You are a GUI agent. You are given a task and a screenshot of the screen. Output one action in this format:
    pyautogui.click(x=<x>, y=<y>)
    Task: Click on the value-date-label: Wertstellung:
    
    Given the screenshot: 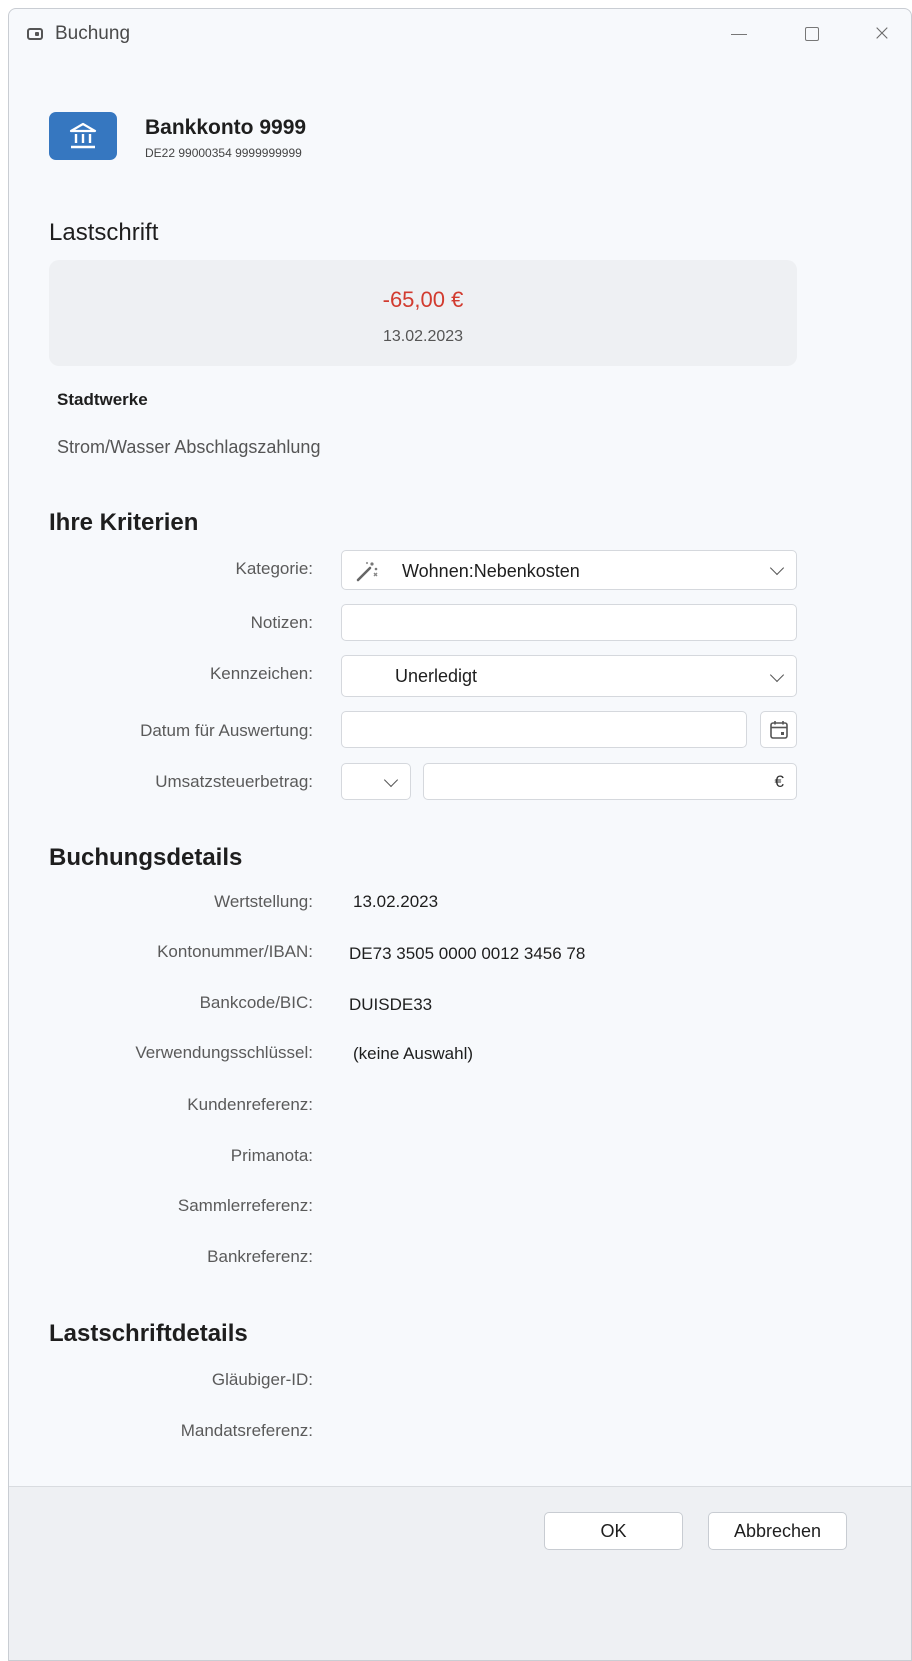 What is the action you would take?
    pyautogui.click(x=263, y=901)
    